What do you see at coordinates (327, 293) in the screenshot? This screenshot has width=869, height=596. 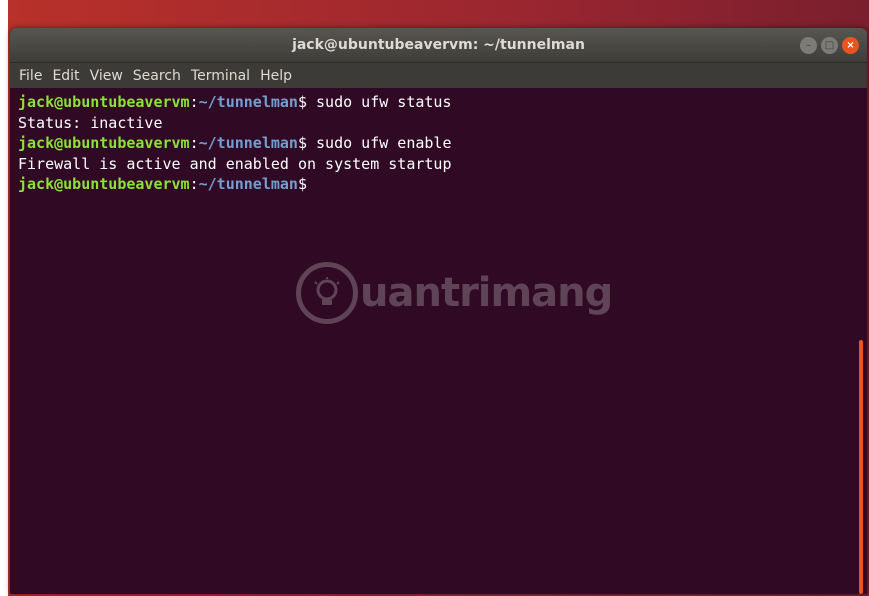 I see `lightbulb-icon` at bounding box center [327, 293].